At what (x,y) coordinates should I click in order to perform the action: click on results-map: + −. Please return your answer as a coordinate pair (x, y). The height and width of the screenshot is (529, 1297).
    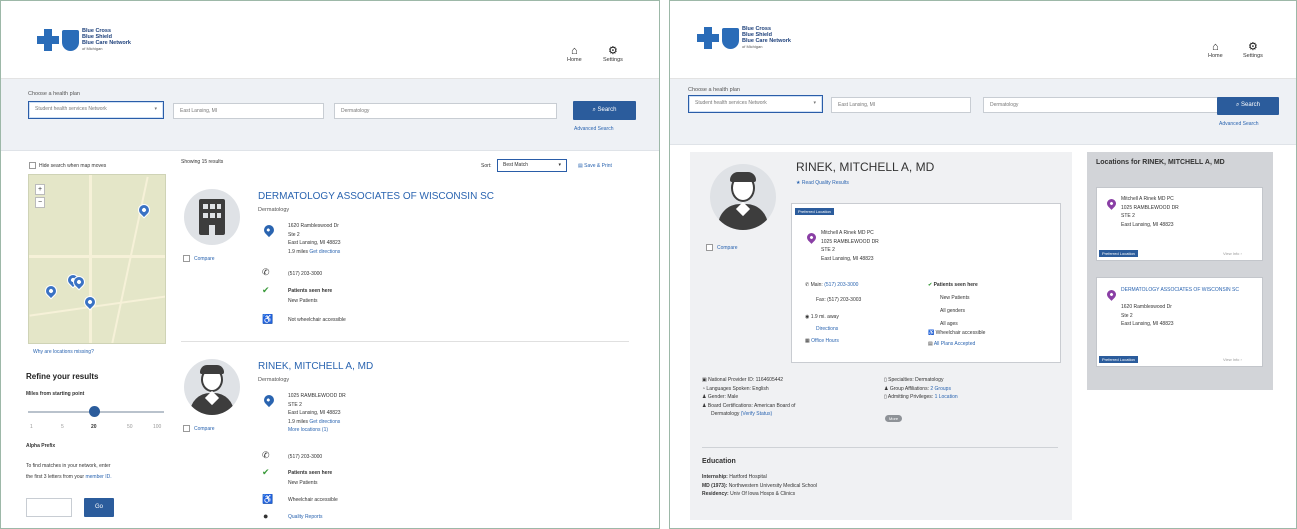
    Looking at the image, I should click on (97, 259).